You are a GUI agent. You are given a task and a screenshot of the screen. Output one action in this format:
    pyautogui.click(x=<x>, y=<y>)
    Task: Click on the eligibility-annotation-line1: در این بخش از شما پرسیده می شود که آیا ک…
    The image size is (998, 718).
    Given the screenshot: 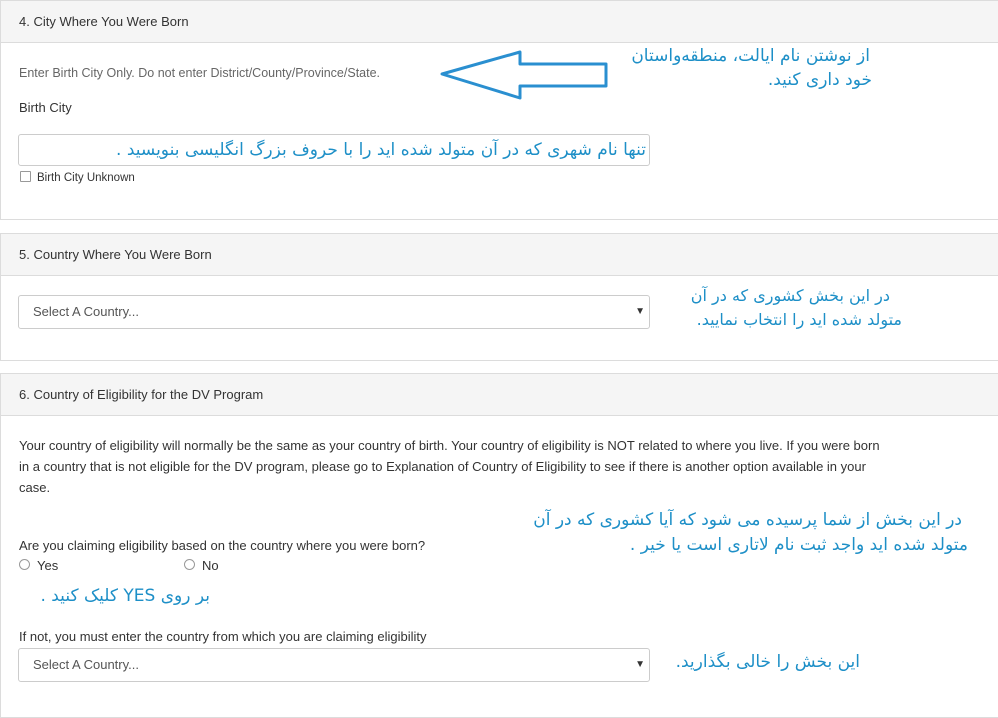 What is the action you would take?
    pyautogui.click(x=747, y=520)
    